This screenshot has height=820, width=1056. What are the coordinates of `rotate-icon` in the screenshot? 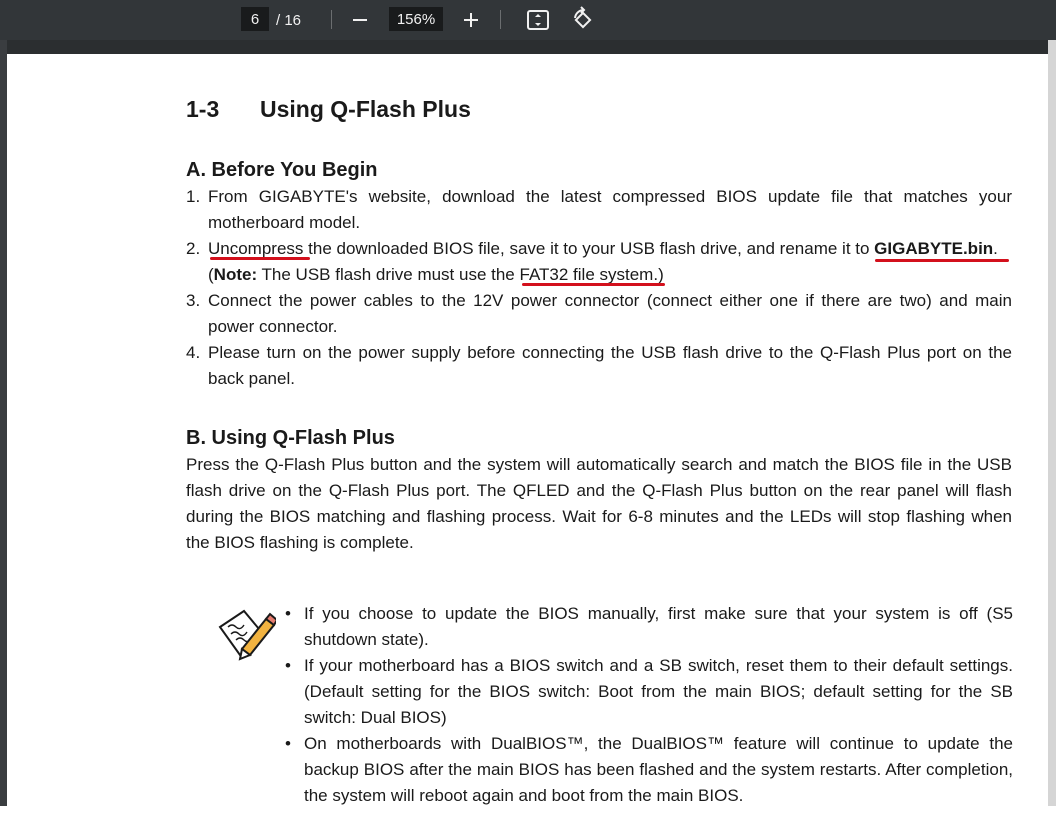 It's located at (583, 17).